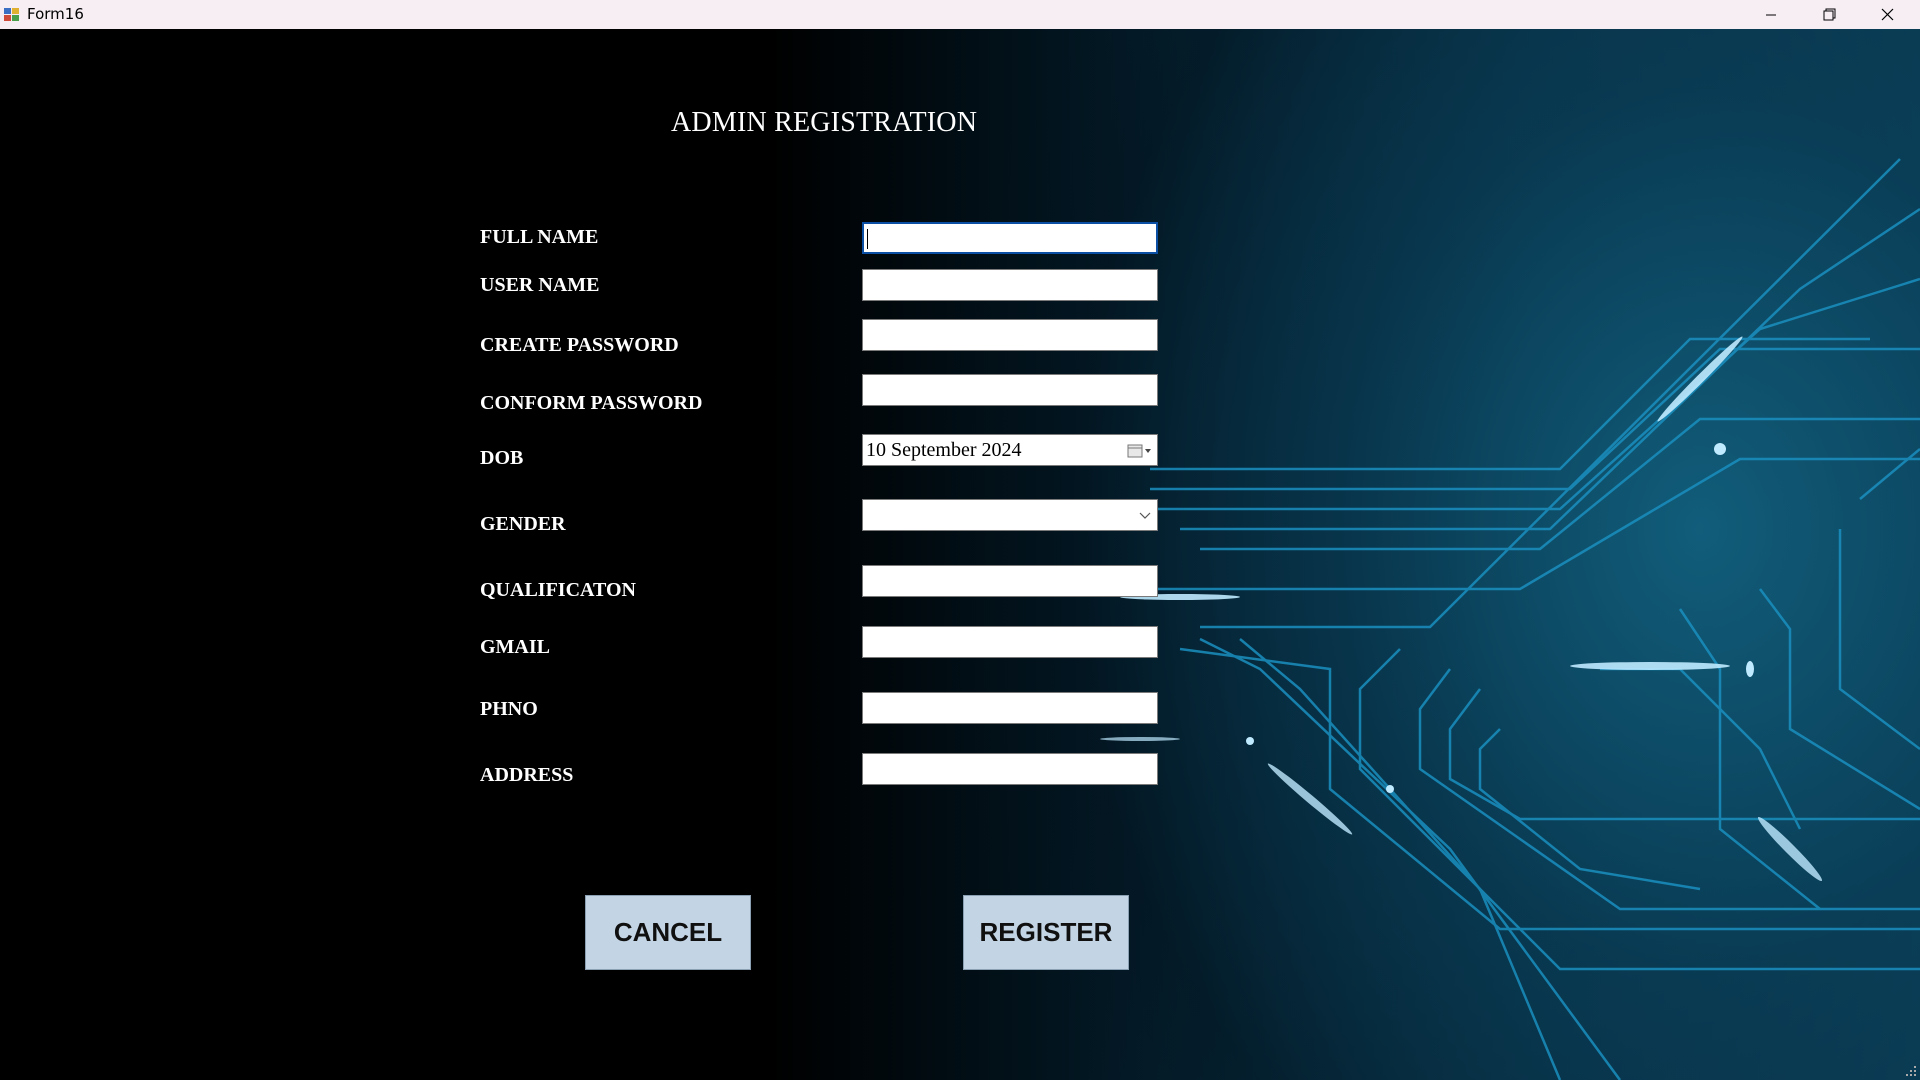 The image size is (1920, 1080). What do you see at coordinates (1046, 932) in the screenshot?
I see `register-button: REGISTER` at bounding box center [1046, 932].